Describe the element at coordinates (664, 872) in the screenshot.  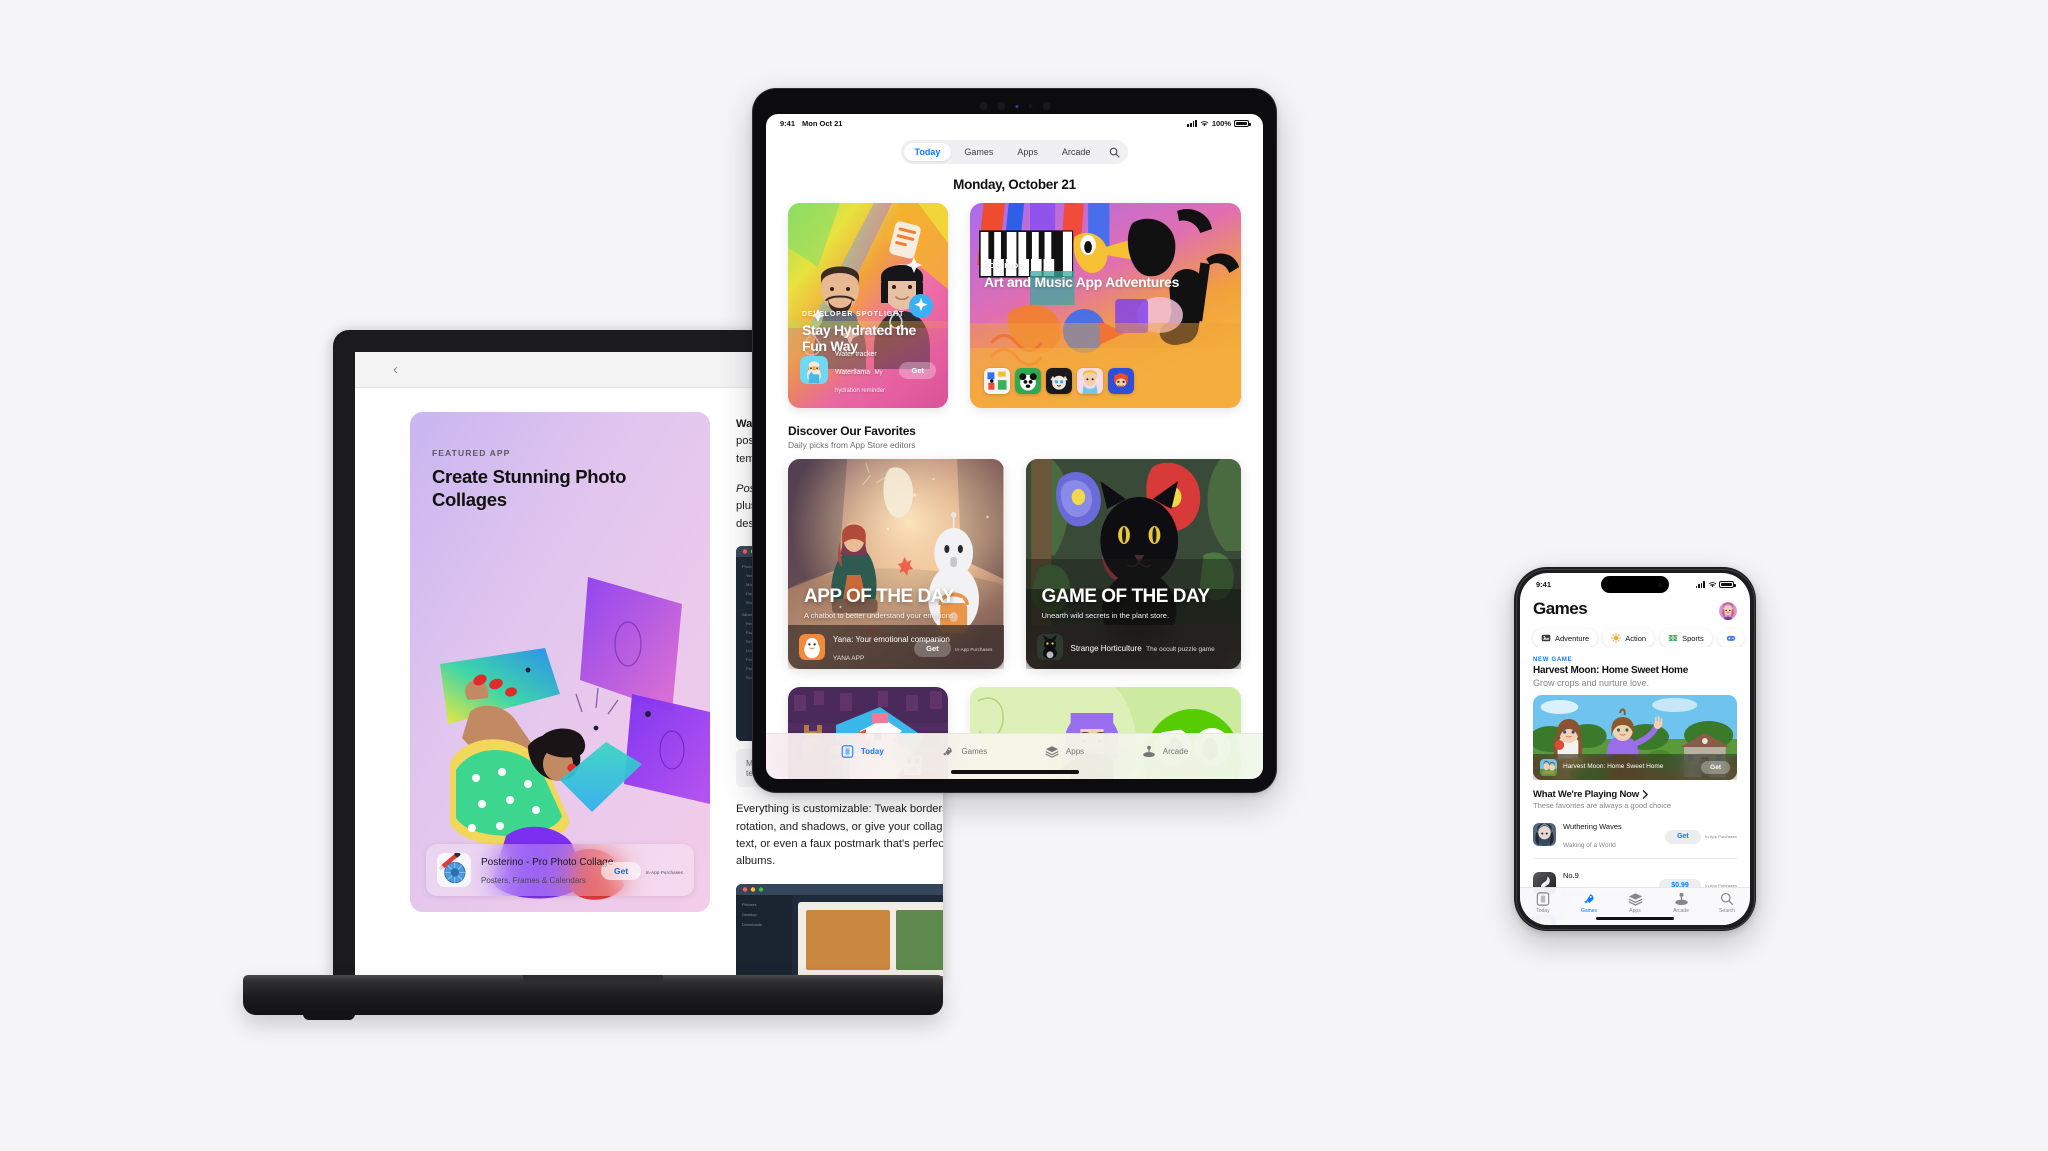
I see `posterino-iap-label: In-App Purchases` at that location.